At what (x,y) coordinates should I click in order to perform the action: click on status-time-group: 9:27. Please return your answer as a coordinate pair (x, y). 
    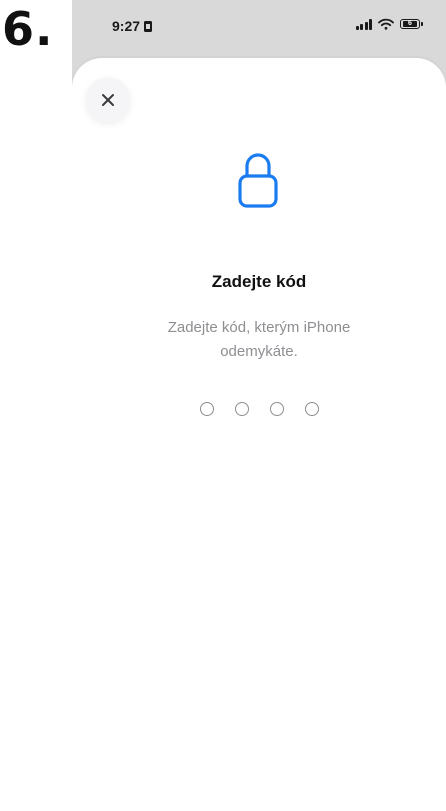
    Looking at the image, I should click on (132, 26).